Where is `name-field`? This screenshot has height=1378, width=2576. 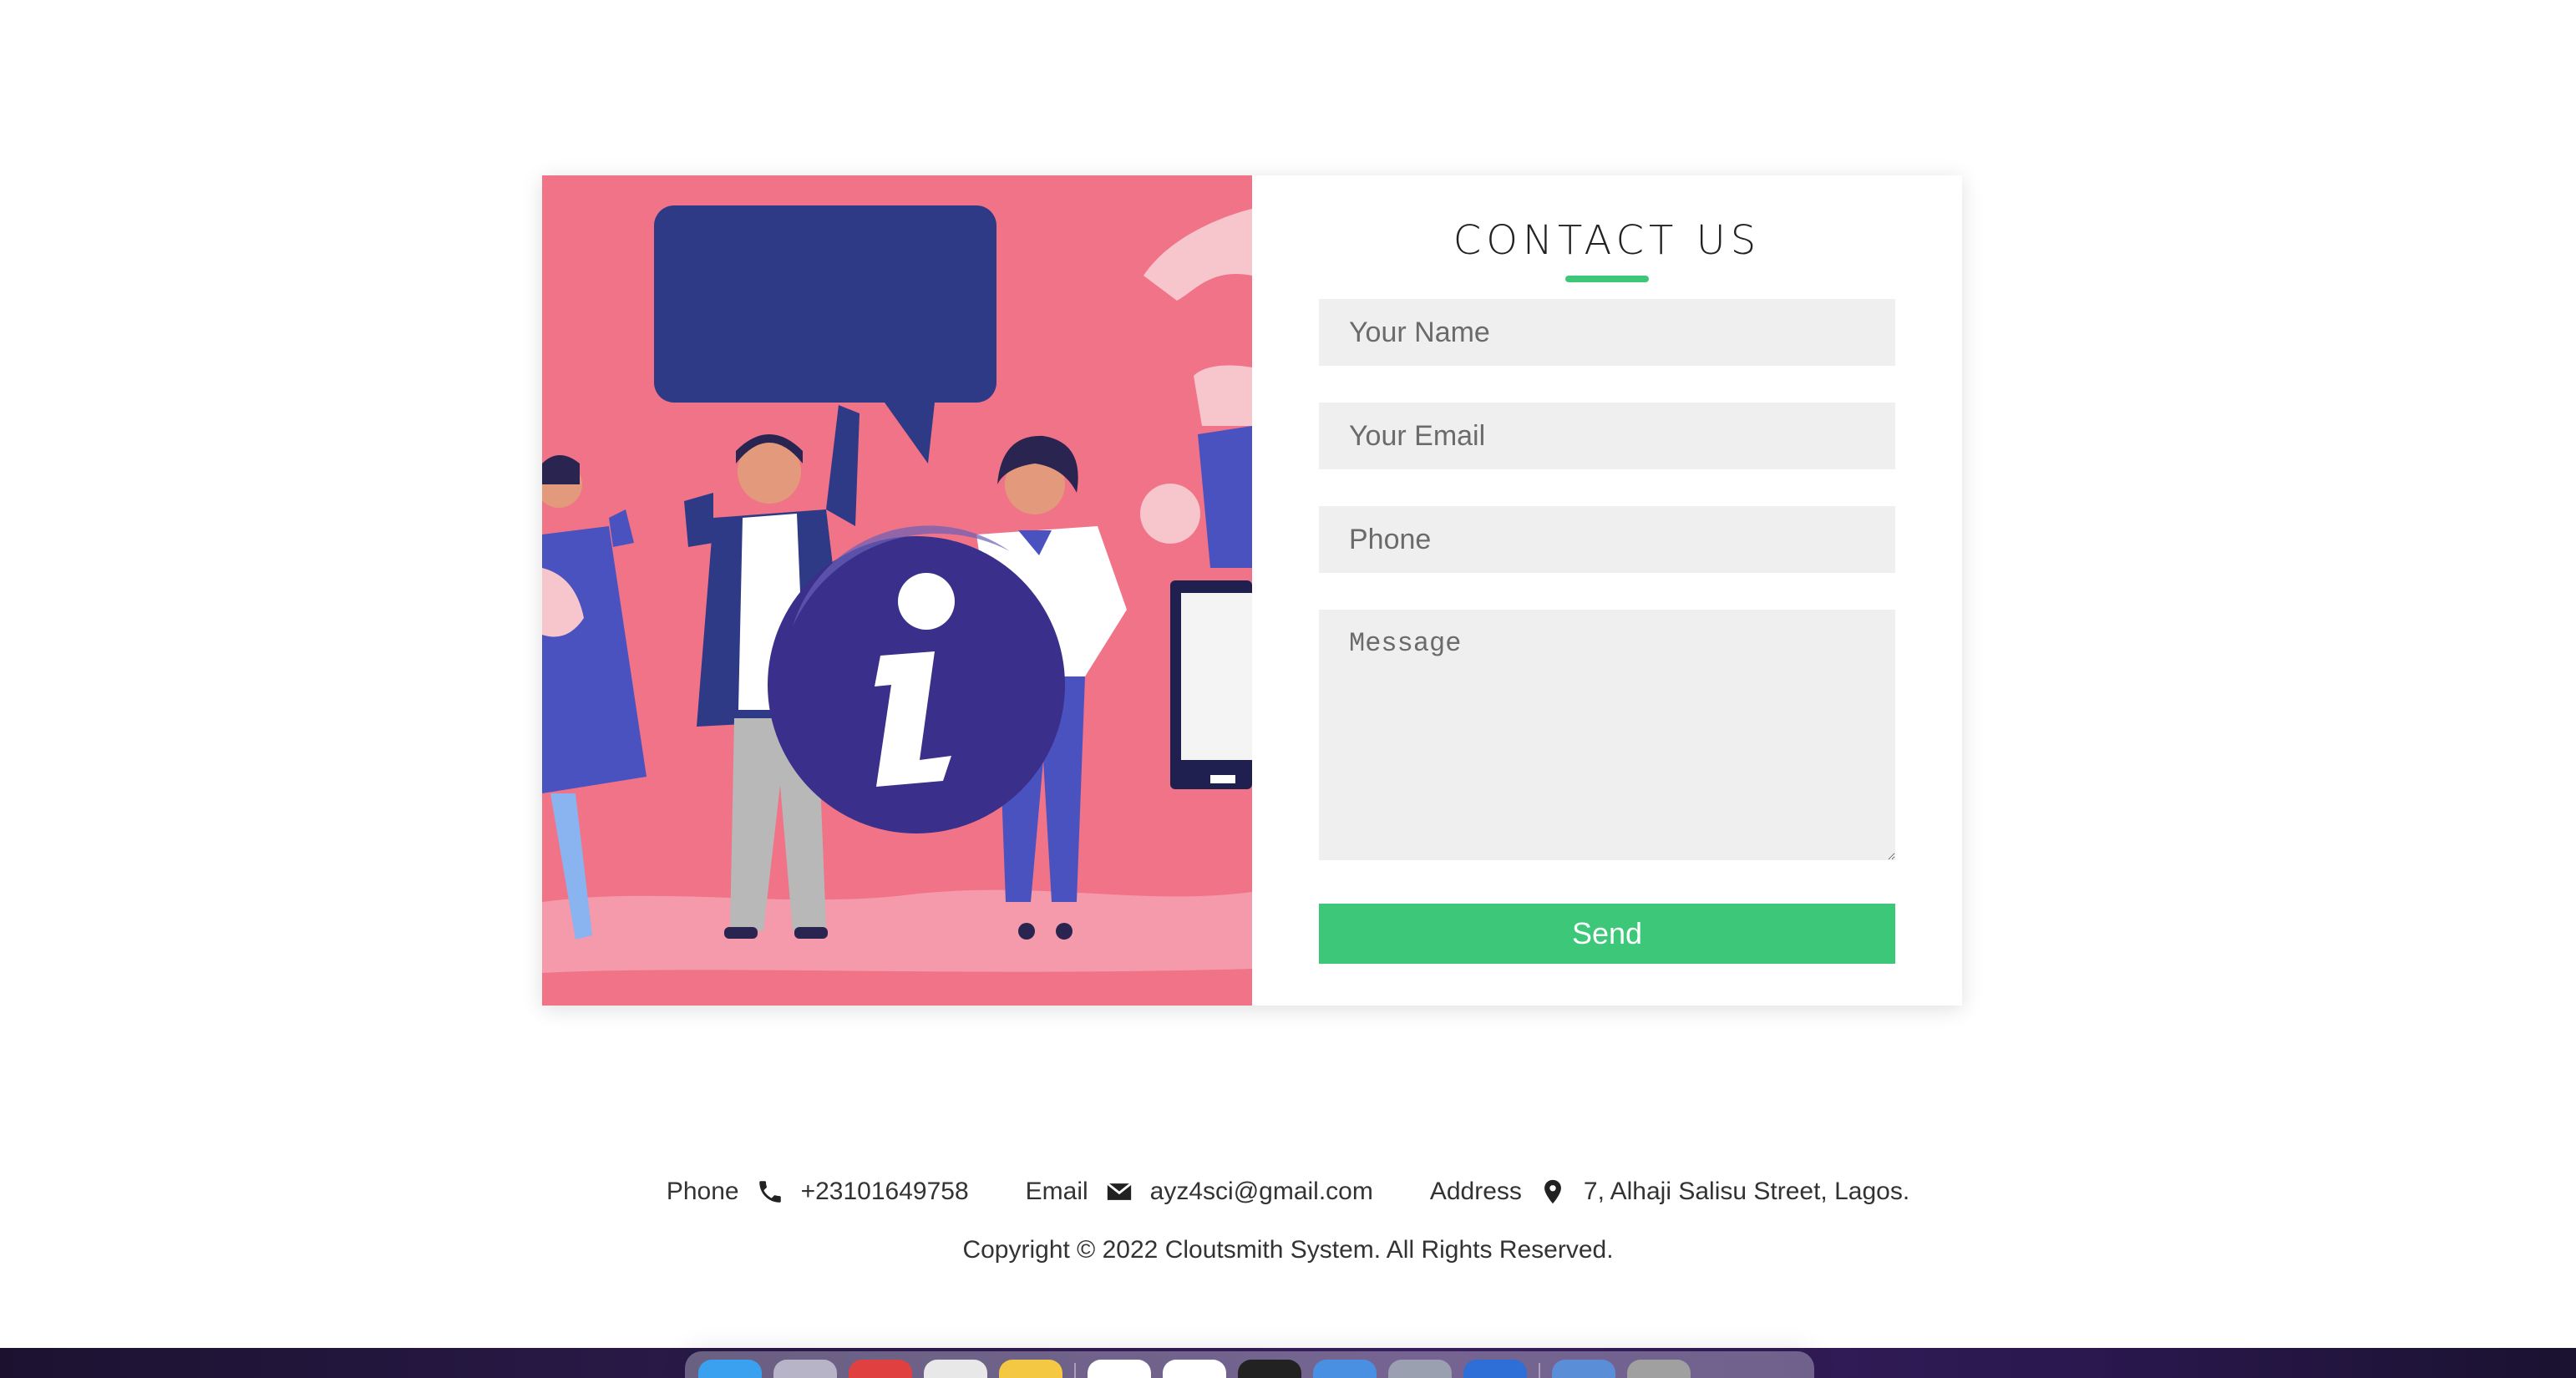
name-field is located at coordinates (1607, 332).